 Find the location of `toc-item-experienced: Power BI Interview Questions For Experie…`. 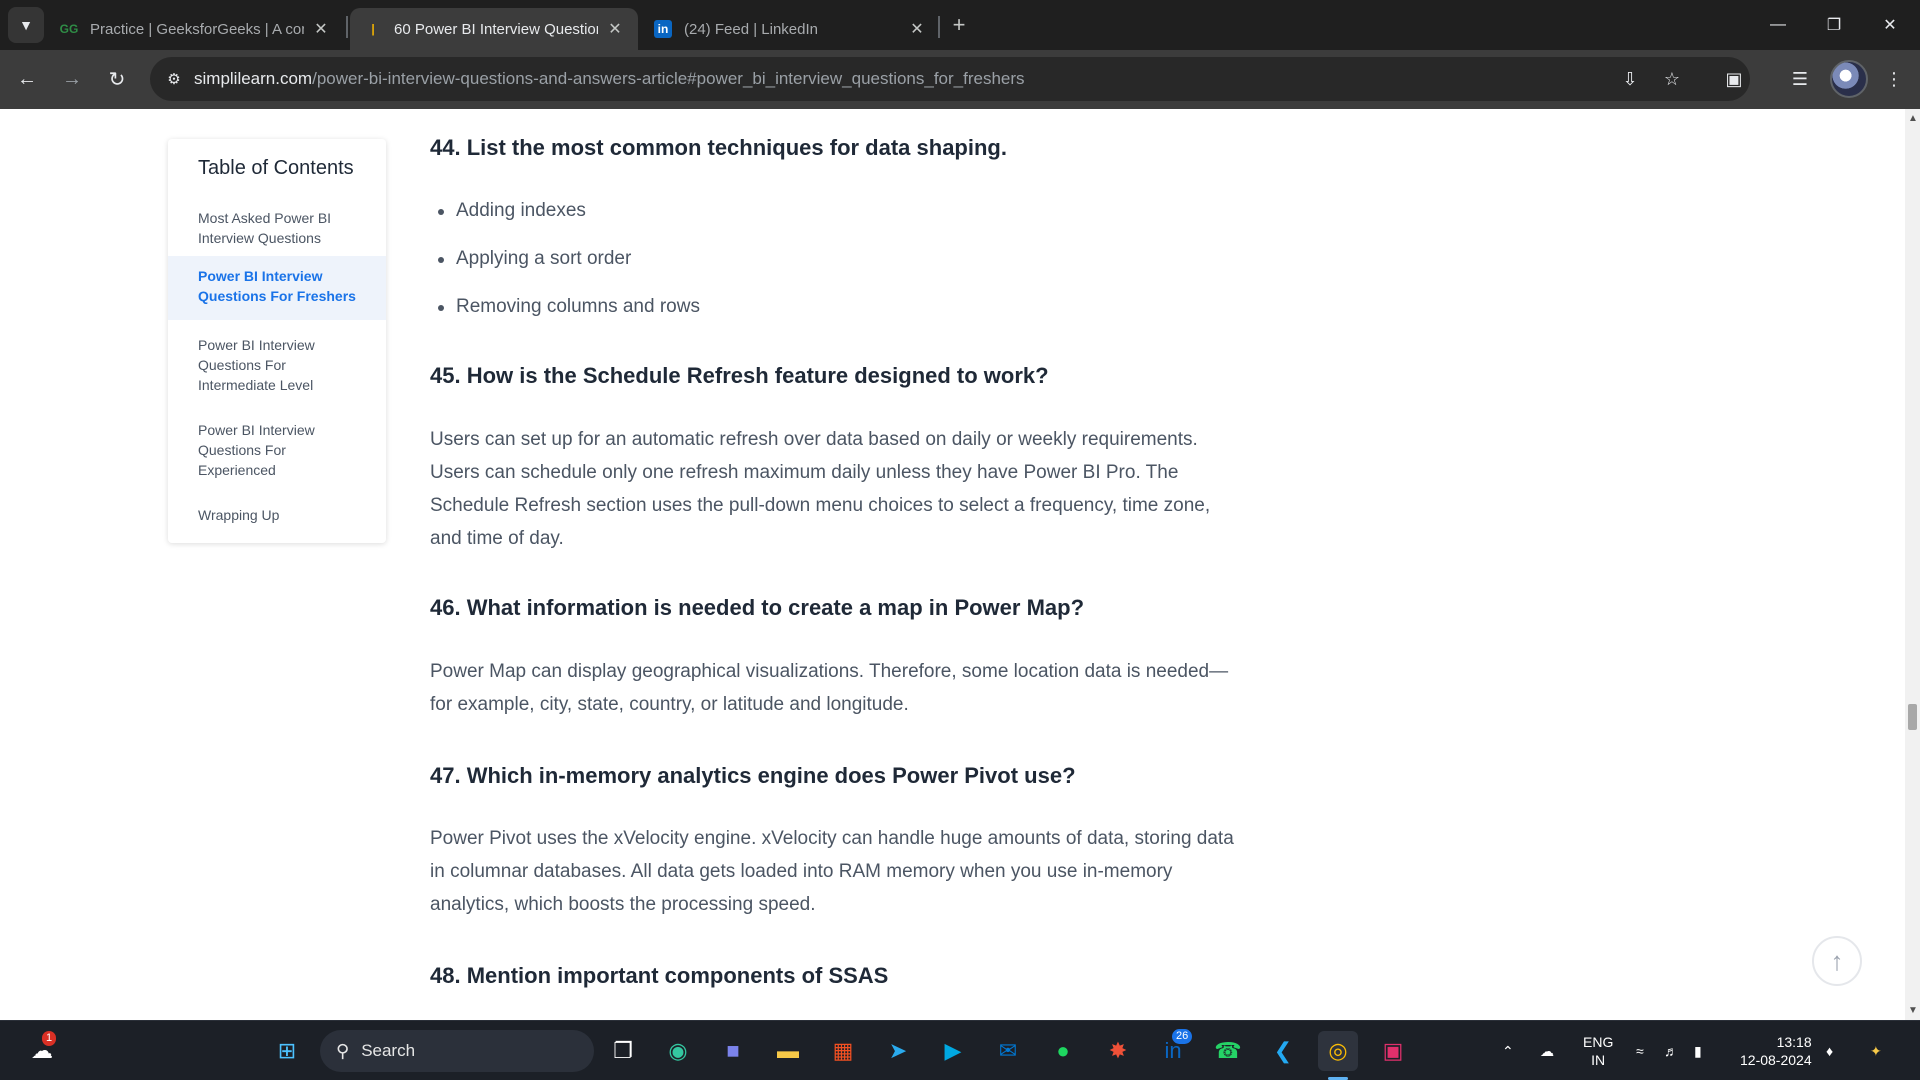

toc-item-experienced: Power BI Interview Questions For Experie… is located at coordinates (277, 451).